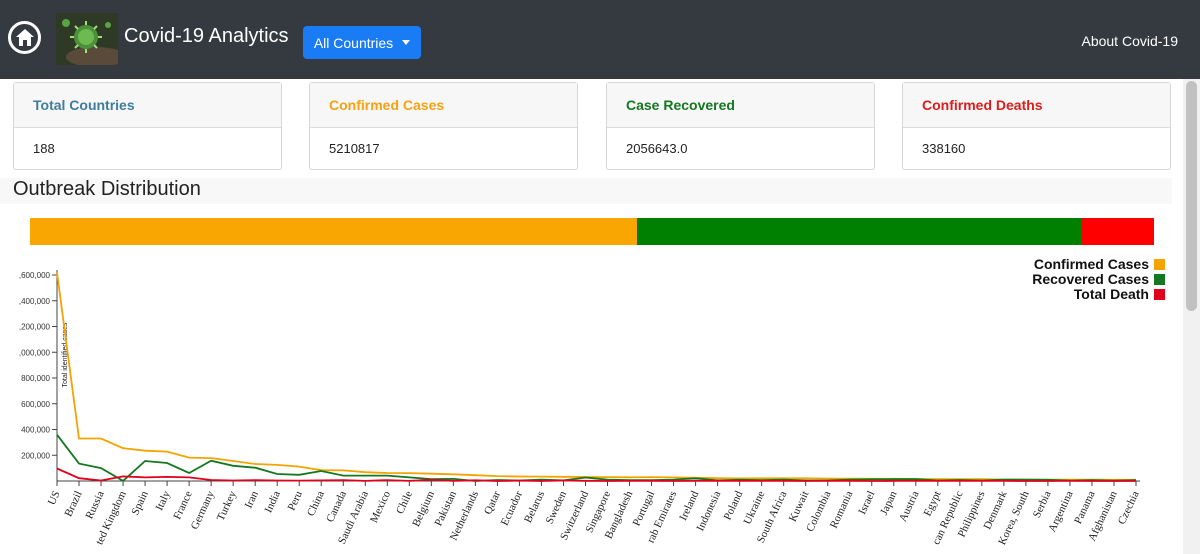  Describe the element at coordinates (227, 506) in the screenshot. I see `x-tick-label: Turkey` at that location.